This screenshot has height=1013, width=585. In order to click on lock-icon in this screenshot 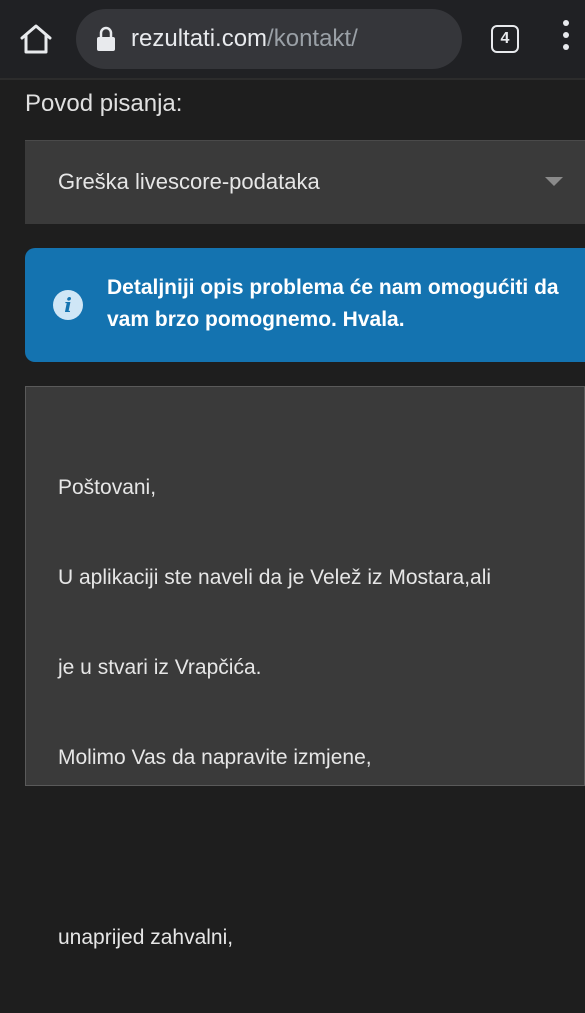, I will do `click(106, 39)`.